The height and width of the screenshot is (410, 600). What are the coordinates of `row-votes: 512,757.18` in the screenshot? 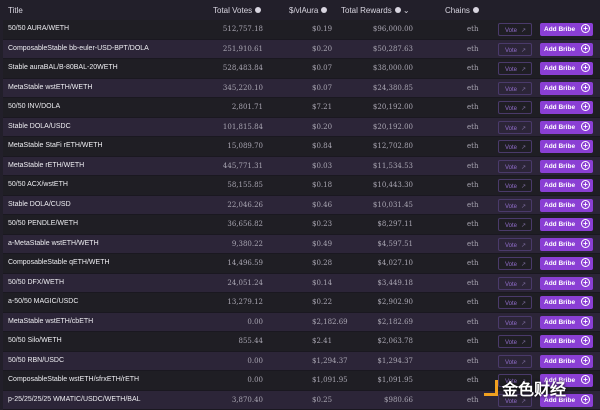 It's located at (243, 29).